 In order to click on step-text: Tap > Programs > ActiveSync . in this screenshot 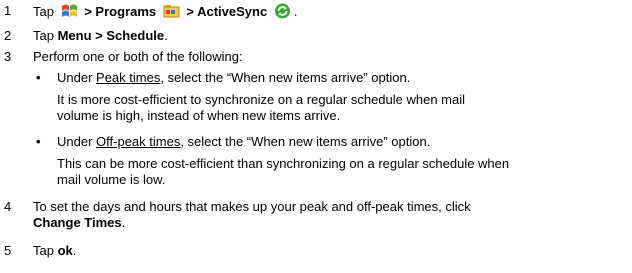, I will do `click(328, 11)`.